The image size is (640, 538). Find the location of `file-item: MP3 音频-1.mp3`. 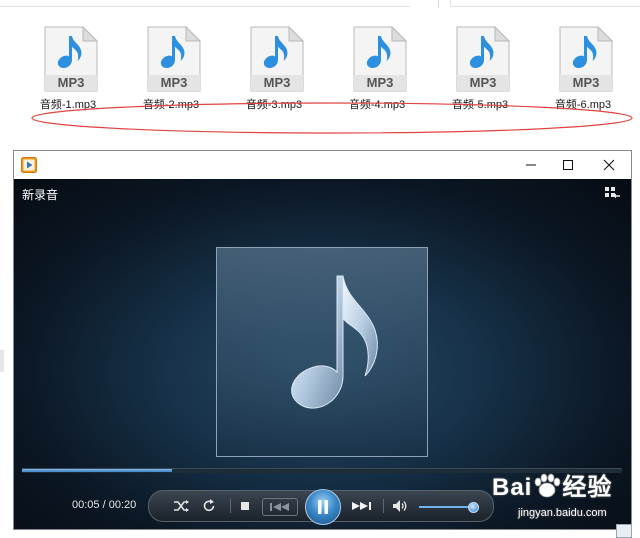

file-item: MP3 音频-1.mp3 is located at coordinates (68, 76).